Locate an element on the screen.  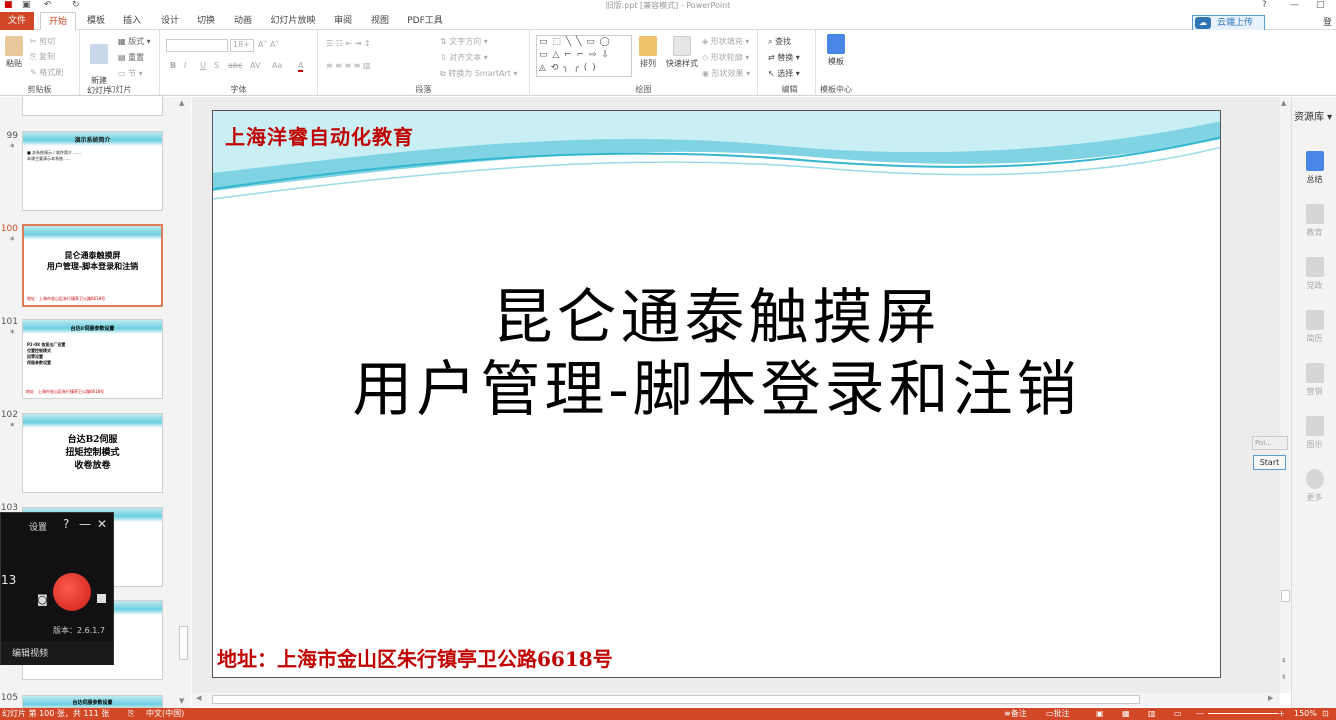
slide-thumbnail-102: 台达B2伺服 扭矩控制模式 收卷放卷 is located at coordinates (92, 453).